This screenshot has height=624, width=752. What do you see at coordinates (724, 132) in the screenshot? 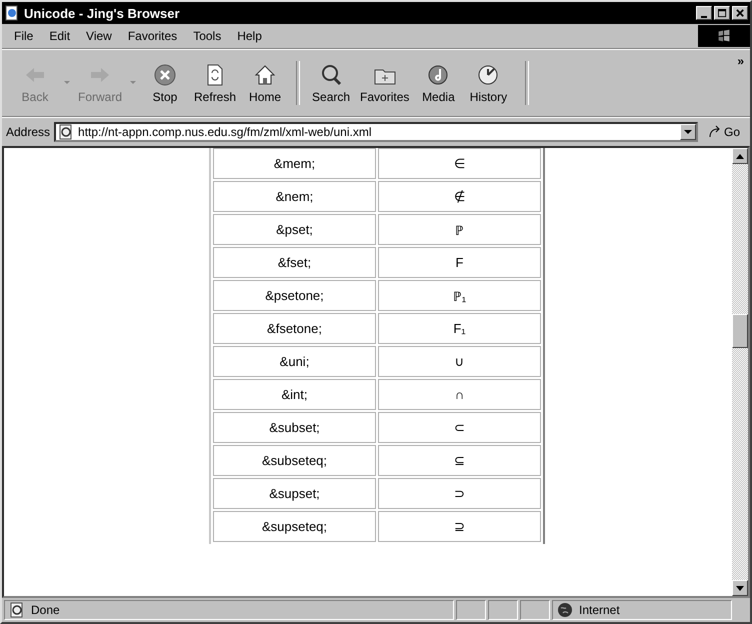
I see `go-button: Go` at bounding box center [724, 132].